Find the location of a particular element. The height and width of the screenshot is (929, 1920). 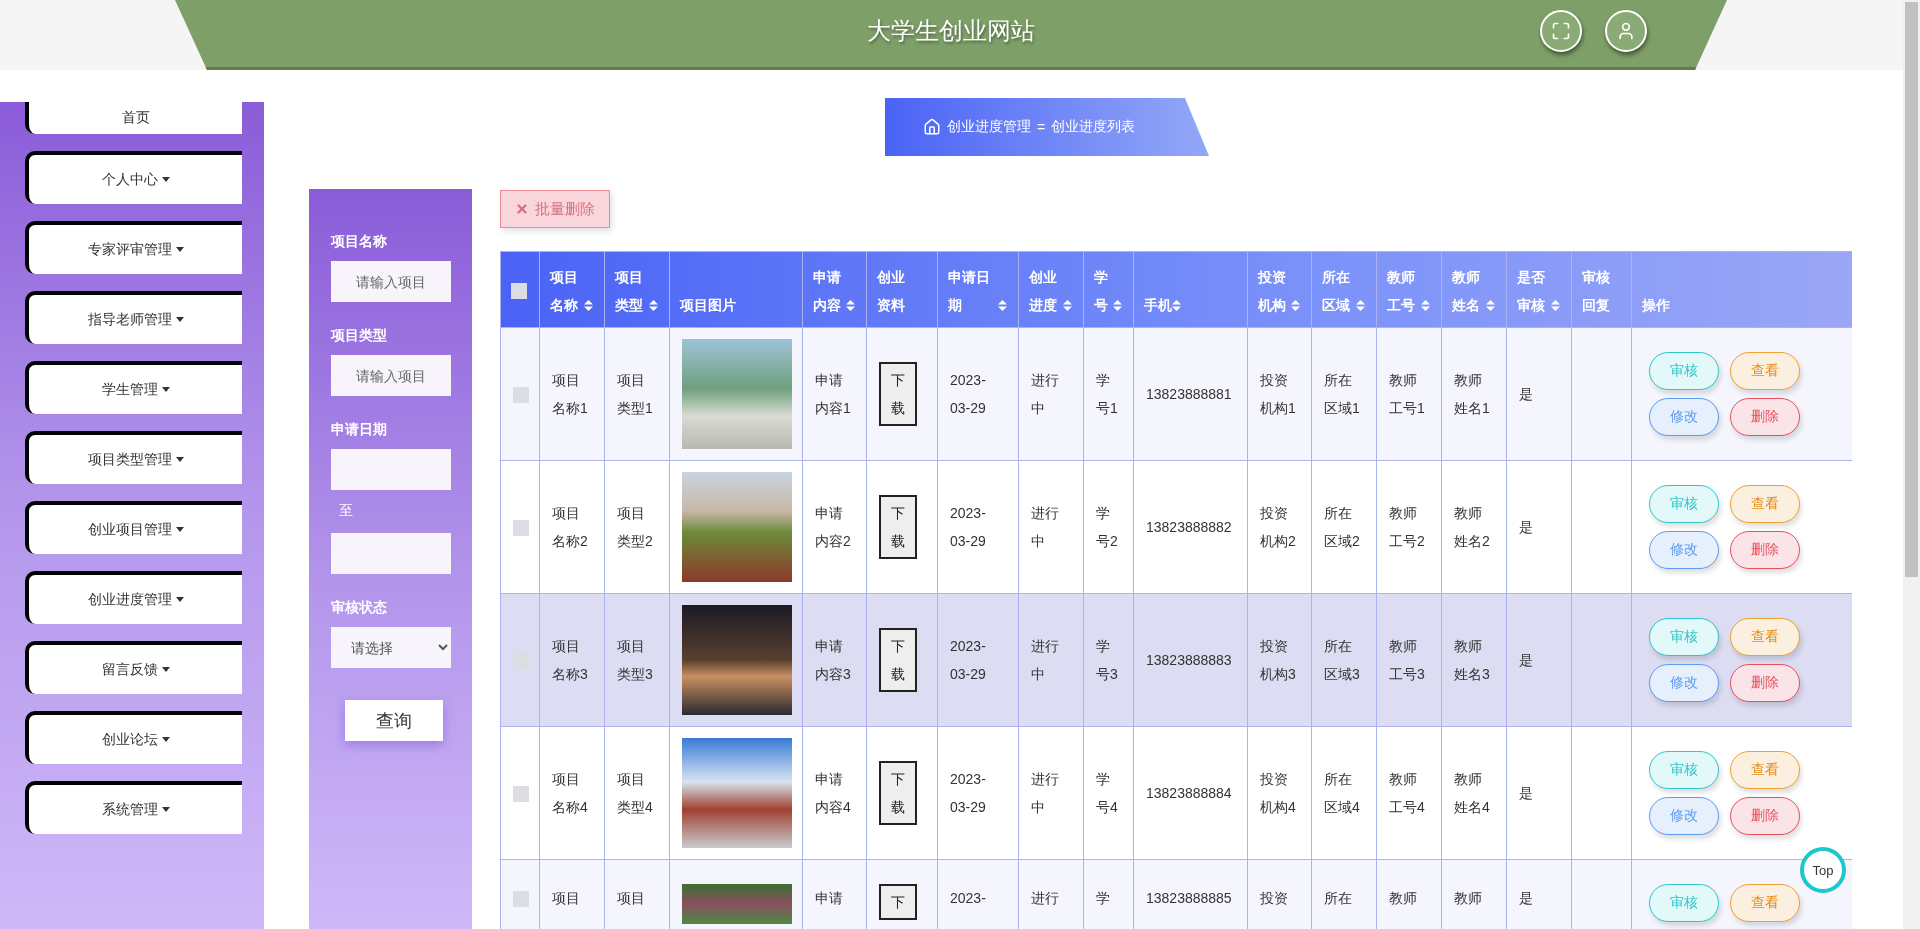

table-cell: 申请内容2 is located at coordinates (834, 527).